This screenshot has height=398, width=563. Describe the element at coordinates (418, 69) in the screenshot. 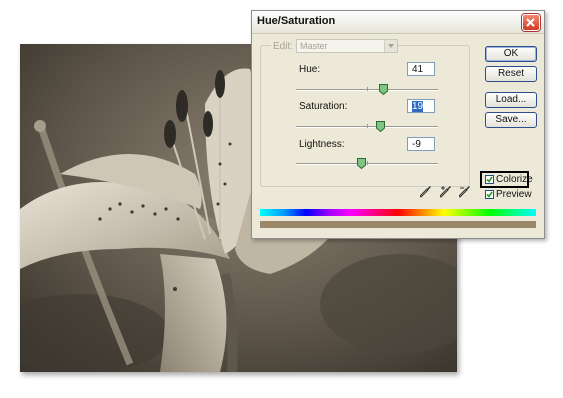

I see `hue-value: 41` at that location.